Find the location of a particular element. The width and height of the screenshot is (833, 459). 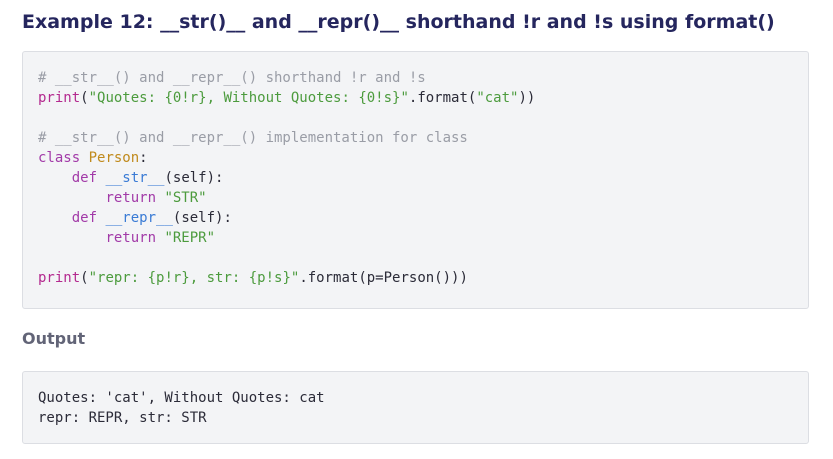

code-text: : is located at coordinates (143, 158).